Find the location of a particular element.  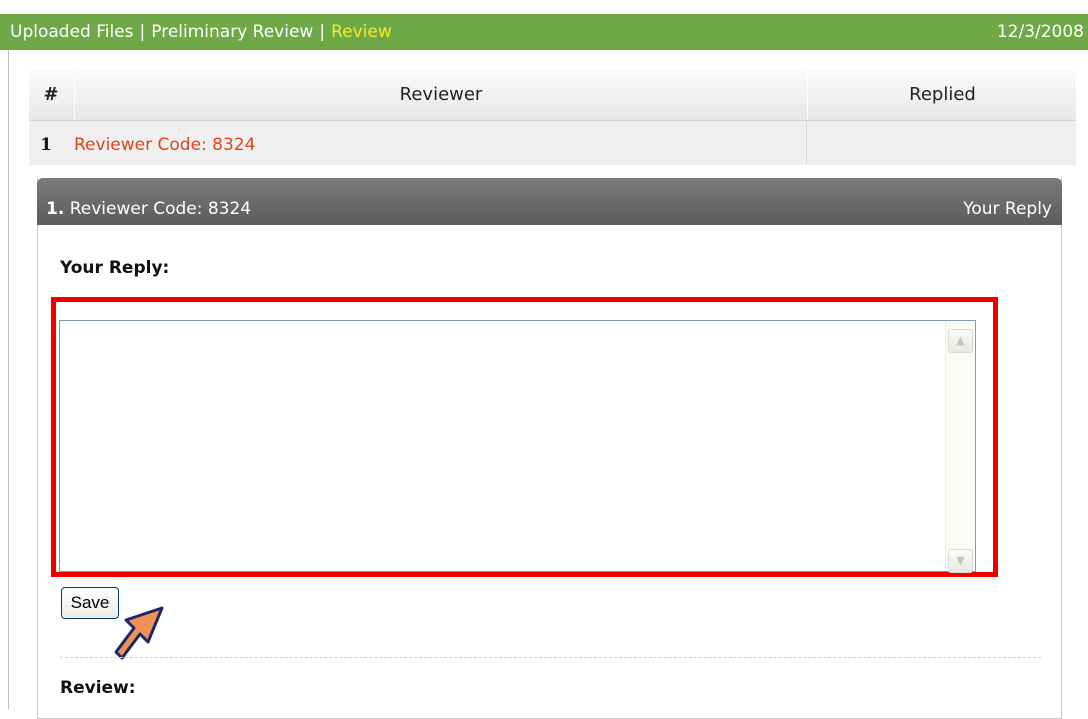

crumb-review: Review is located at coordinates (361, 32).